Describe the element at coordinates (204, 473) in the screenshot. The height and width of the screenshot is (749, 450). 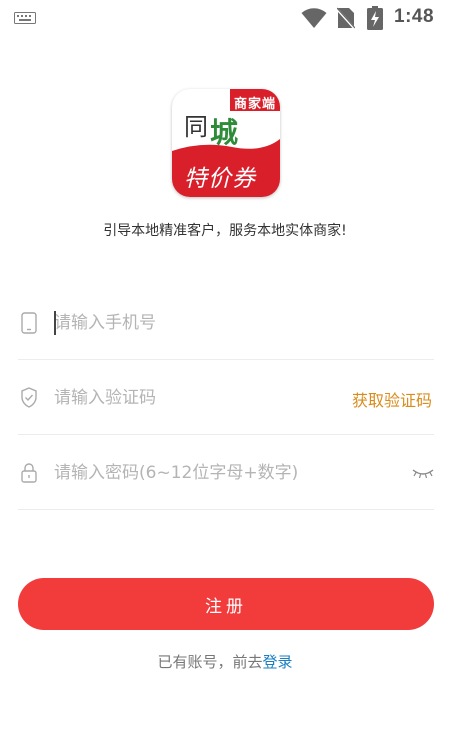
I see `password-input` at that location.